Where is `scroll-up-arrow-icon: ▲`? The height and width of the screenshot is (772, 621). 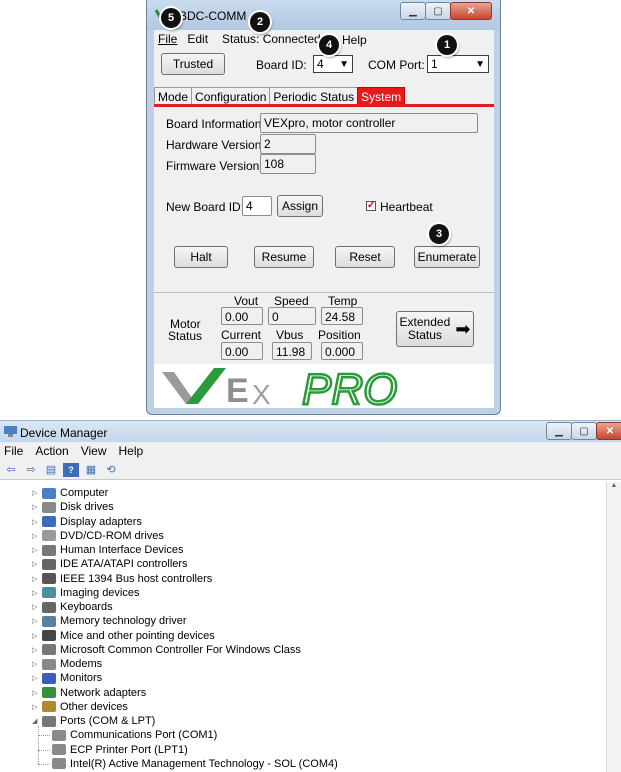 scroll-up-arrow-icon: ▲ is located at coordinates (614, 488).